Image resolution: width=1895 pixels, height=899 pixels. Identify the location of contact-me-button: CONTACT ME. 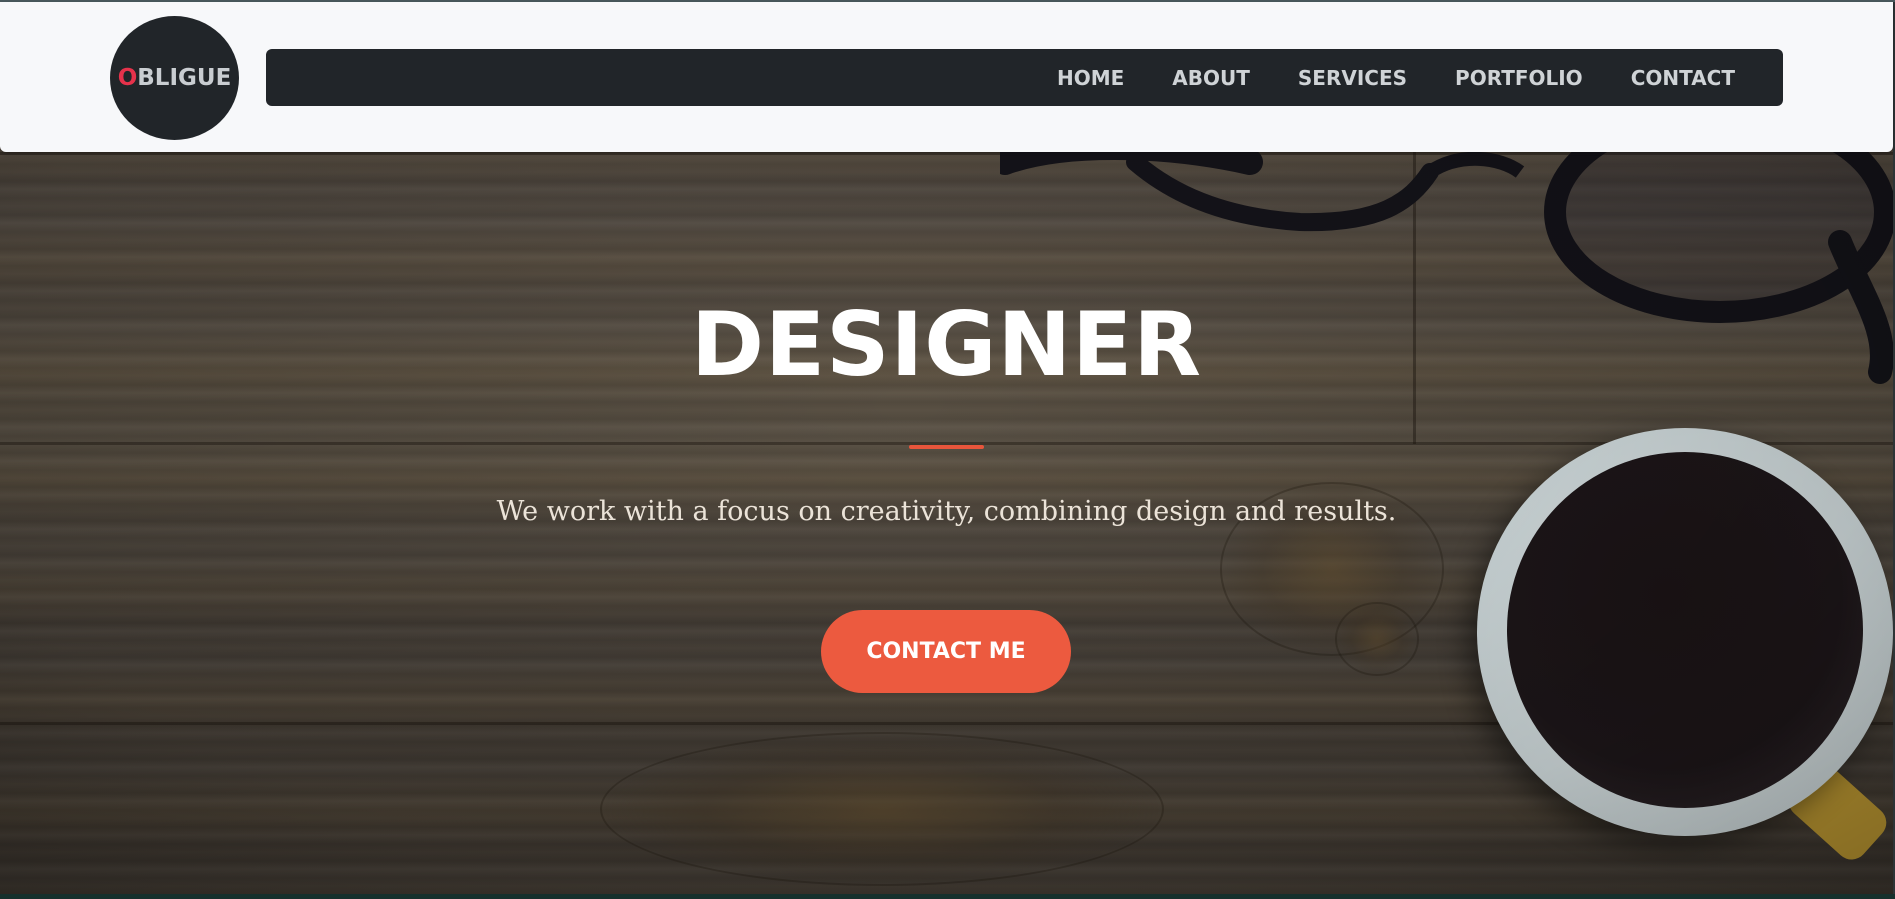
(946, 651).